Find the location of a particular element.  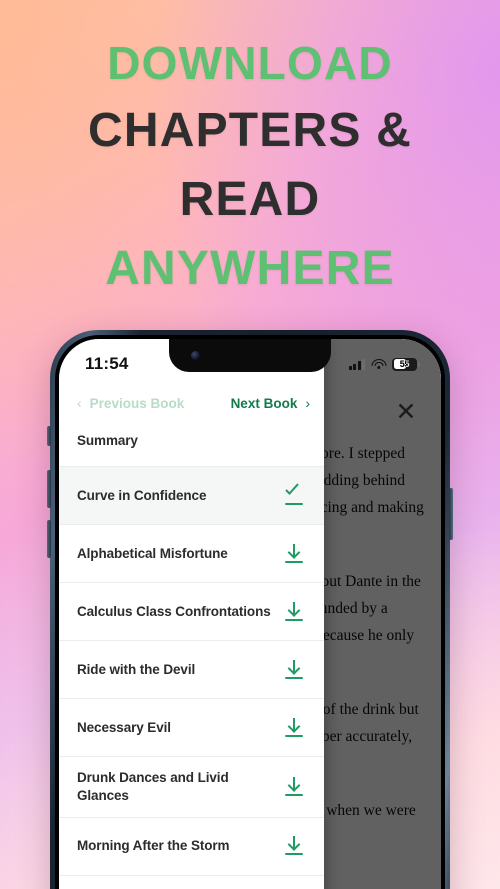

next-book-button: Next Book is located at coordinates (264, 403).